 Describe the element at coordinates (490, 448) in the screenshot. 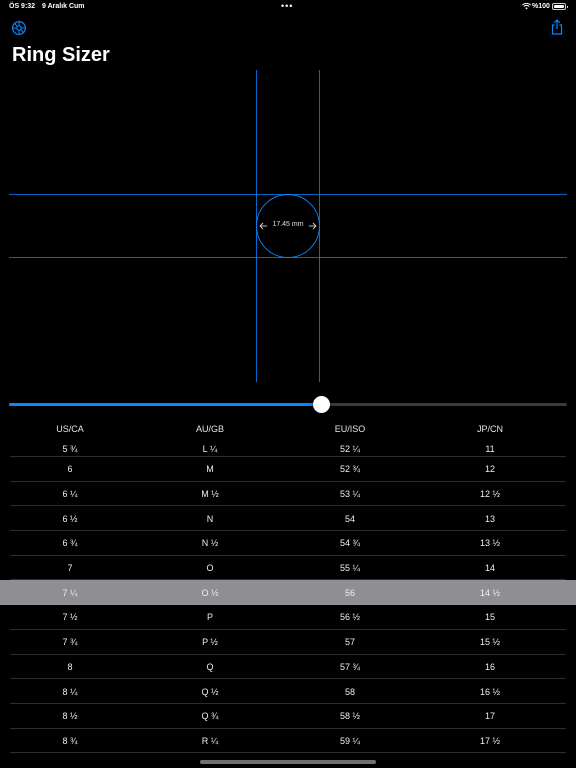

I see `cell-jp-cn: 11` at that location.